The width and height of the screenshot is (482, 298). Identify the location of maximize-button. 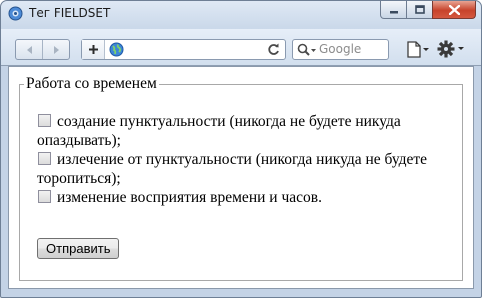
(419, 10).